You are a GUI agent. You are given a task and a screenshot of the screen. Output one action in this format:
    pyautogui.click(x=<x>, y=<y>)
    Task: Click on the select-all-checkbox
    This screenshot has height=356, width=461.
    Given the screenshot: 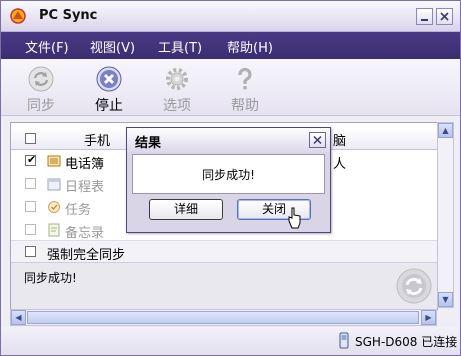 What is the action you would take?
    pyautogui.click(x=30, y=138)
    